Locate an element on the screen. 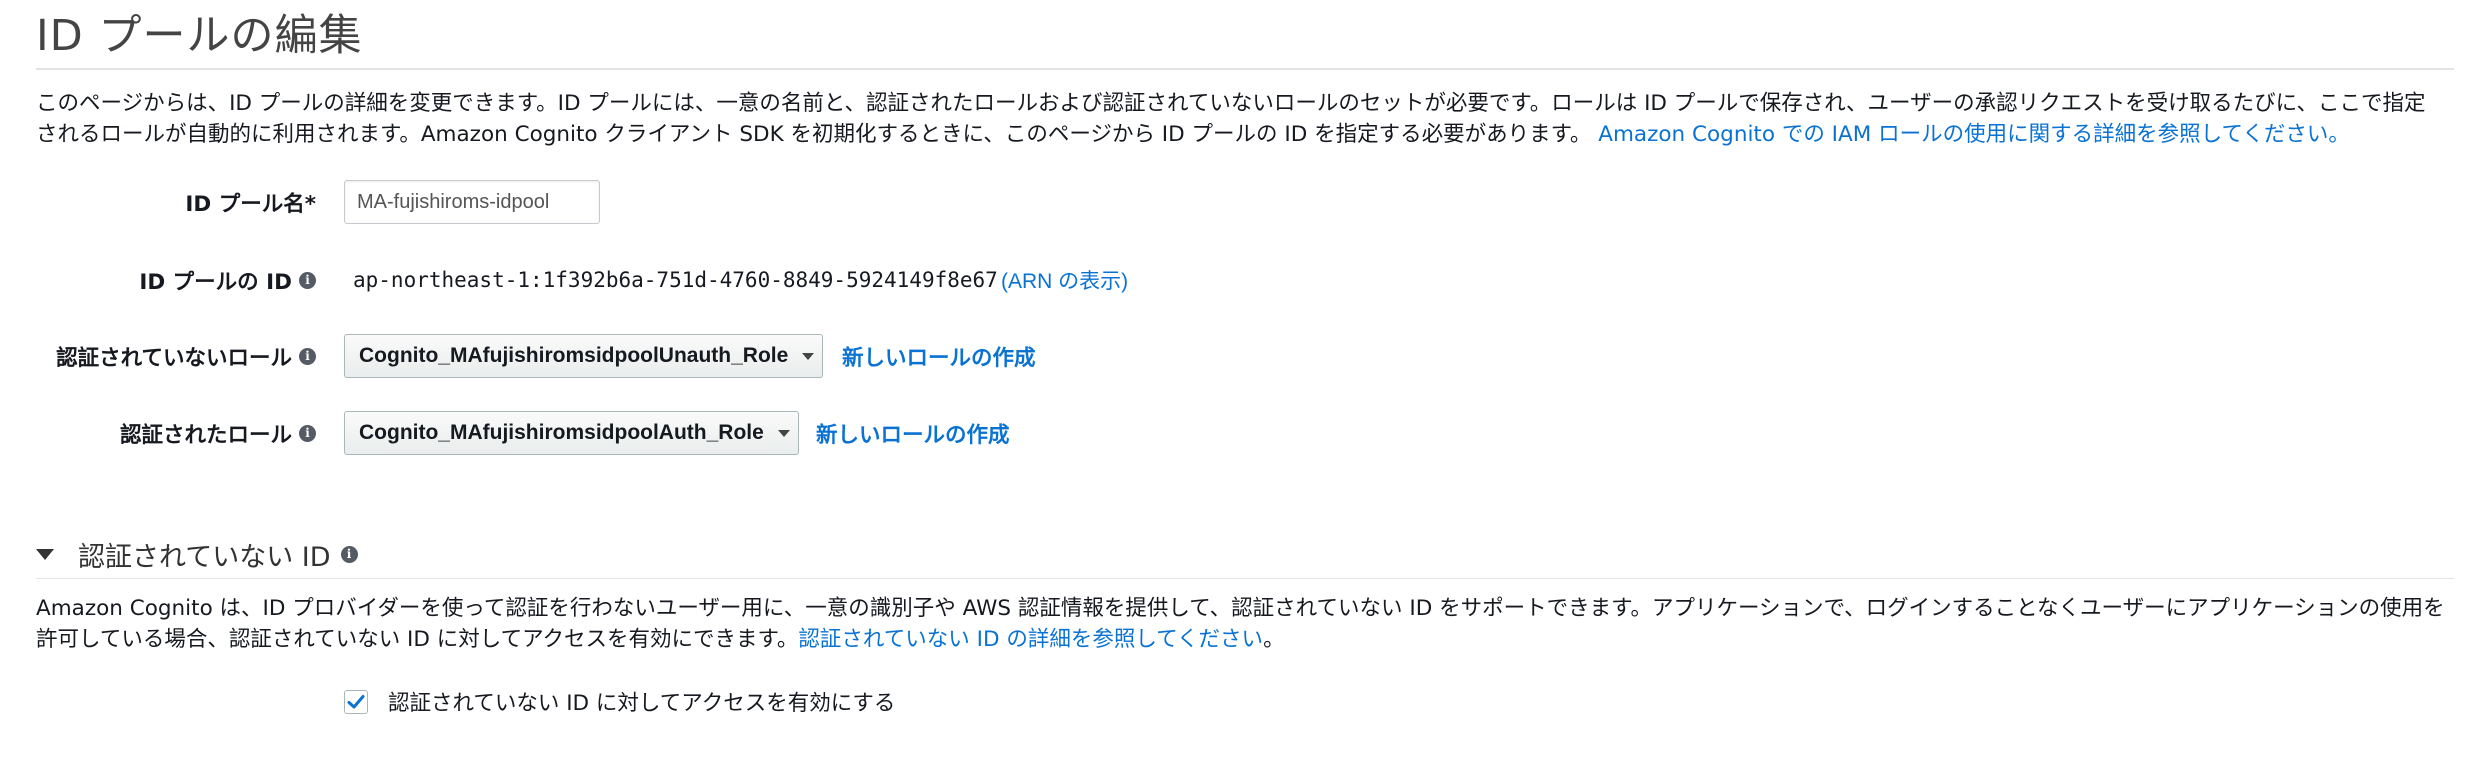 This screenshot has height=770, width=2468. pool-id-label-wrap: ID プールの ID i is located at coordinates (227, 280).